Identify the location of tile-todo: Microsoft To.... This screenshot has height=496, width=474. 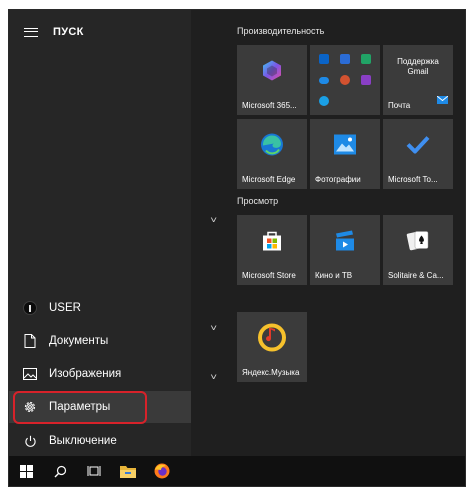
(418, 154).